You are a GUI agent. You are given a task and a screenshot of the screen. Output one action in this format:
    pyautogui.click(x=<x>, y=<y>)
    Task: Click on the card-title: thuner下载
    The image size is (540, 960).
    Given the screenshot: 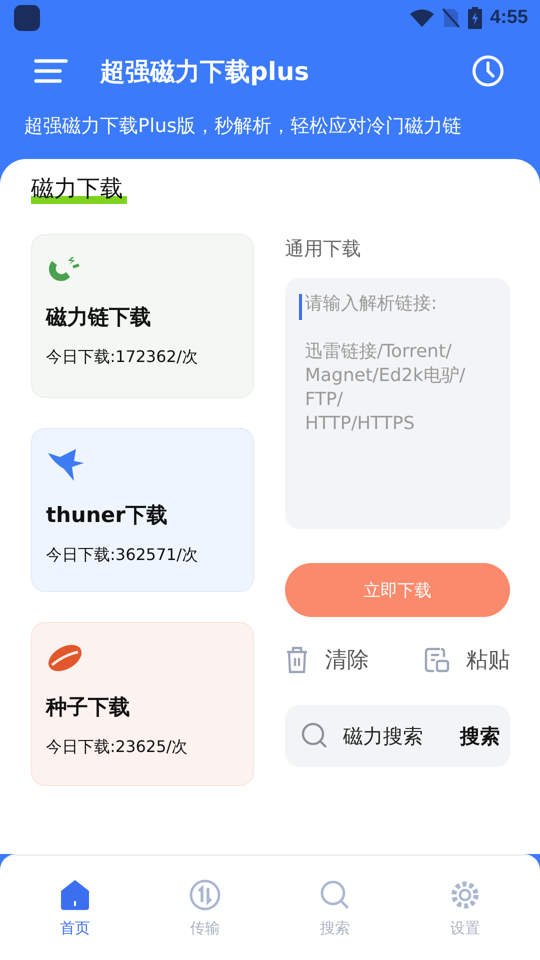 What is the action you would take?
    pyautogui.click(x=107, y=515)
    